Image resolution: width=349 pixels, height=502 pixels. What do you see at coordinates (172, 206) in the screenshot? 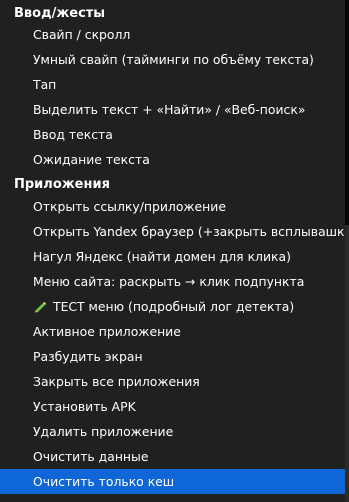
I see `menu-item-open-link-app: Открыть ссылку/приложение` at bounding box center [172, 206].